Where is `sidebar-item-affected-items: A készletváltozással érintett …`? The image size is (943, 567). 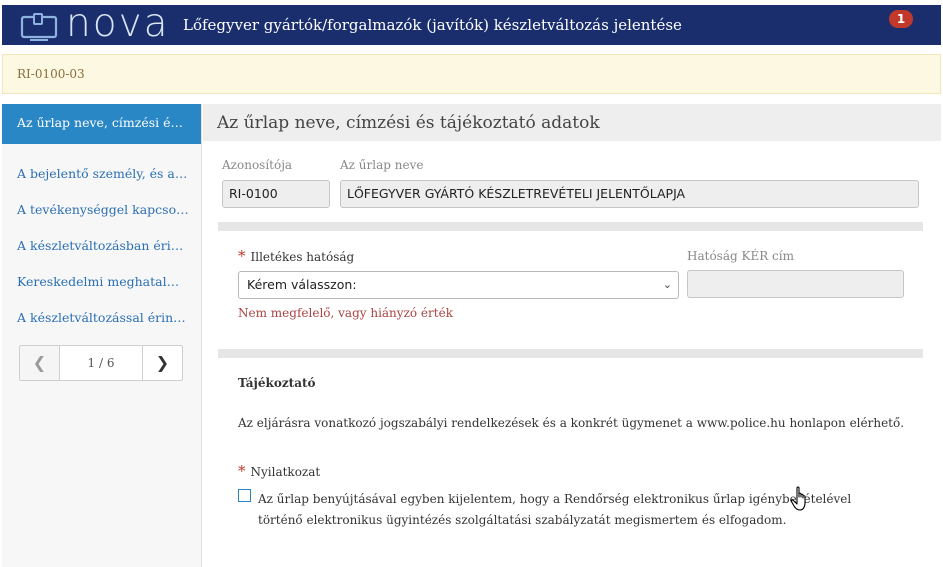
sidebar-item-affected-items: A készletváltozással érintett … is located at coordinates (101, 318).